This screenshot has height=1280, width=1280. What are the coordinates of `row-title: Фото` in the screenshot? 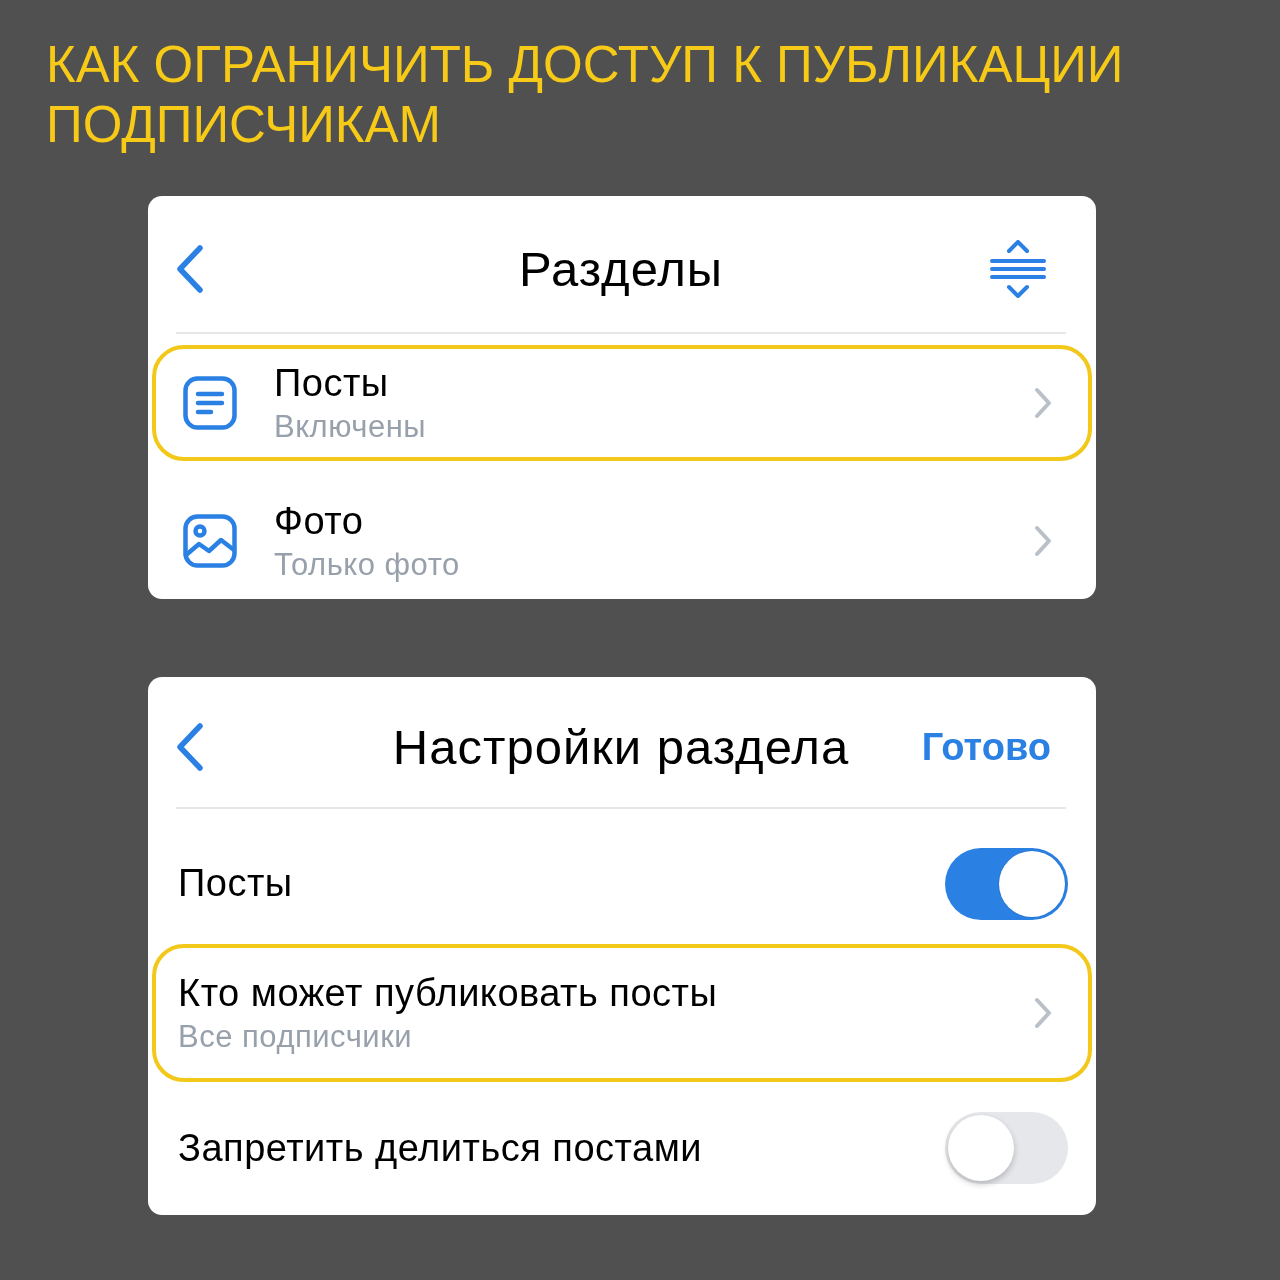 It's located at (319, 521).